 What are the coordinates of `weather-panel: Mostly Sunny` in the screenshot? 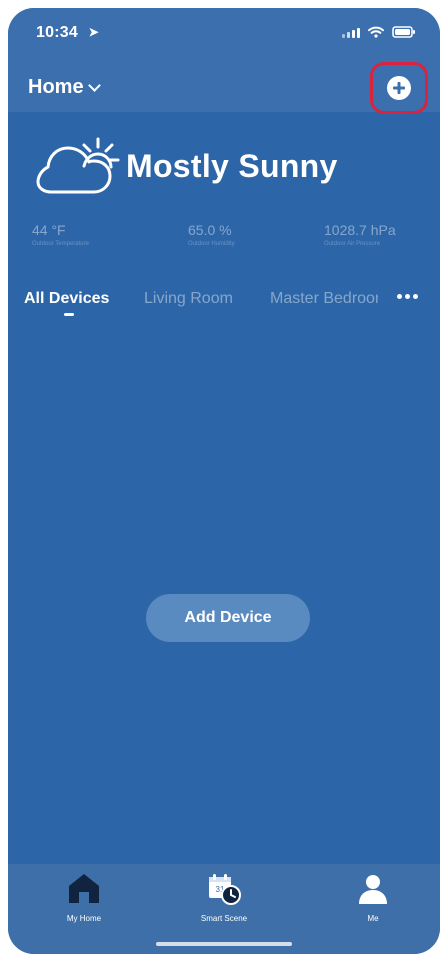 It's located at (231, 181).